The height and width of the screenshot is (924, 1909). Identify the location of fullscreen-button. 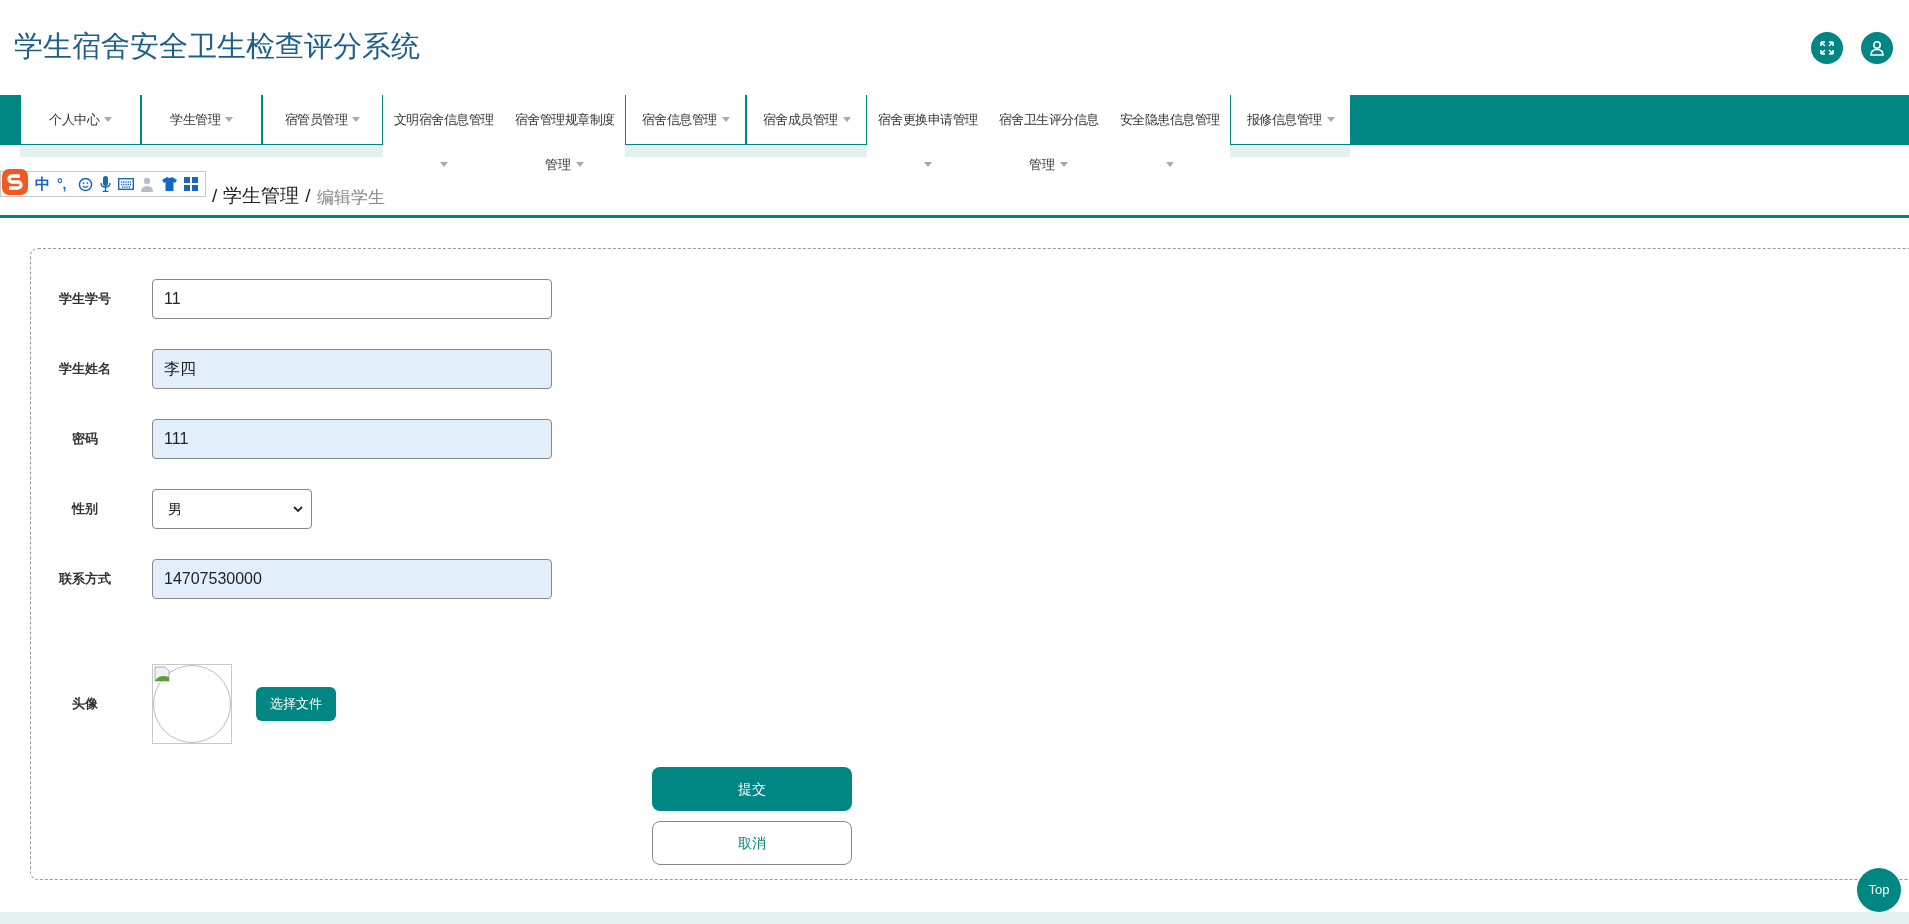
(1827, 47).